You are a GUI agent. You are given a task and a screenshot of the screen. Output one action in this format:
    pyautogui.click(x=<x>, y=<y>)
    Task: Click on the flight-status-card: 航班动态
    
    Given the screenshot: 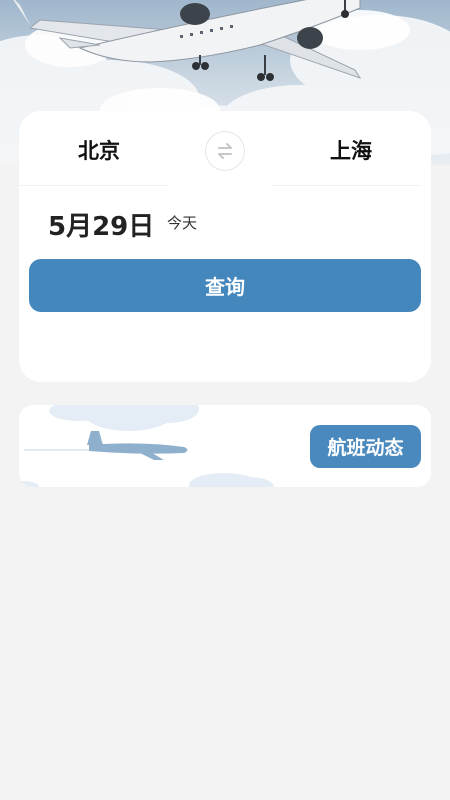 What is the action you would take?
    pyautogui.click(x=225, y=446)
    